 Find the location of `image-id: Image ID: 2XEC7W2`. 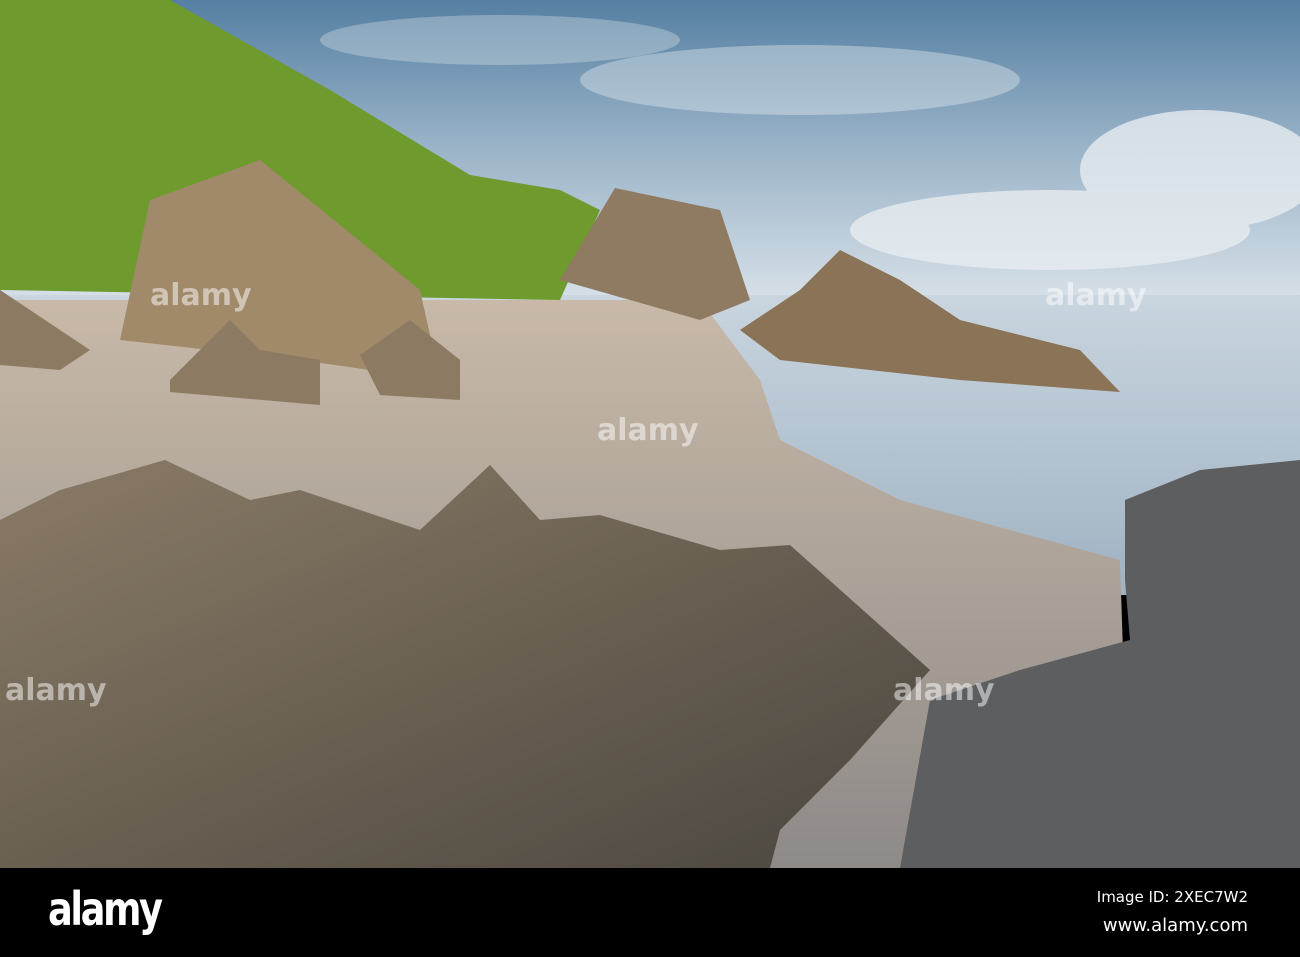

image-id: Image ID: 2XEC7W2 is located at coordinates (1172, 897).